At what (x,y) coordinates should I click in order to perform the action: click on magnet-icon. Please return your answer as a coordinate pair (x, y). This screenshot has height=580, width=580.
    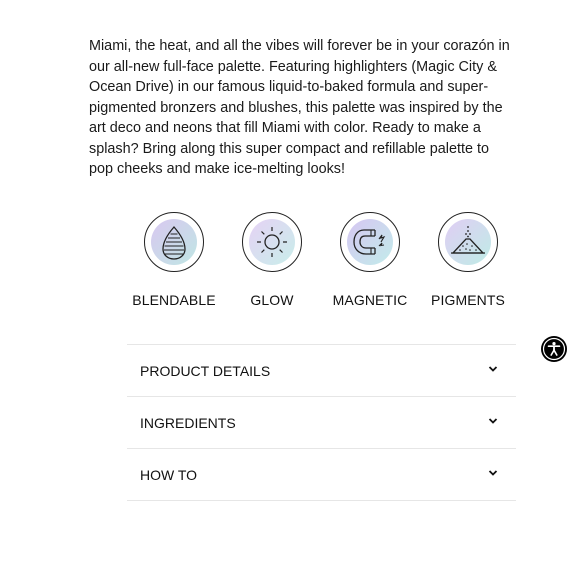
    Looking at the image, I should click on (369, 242).